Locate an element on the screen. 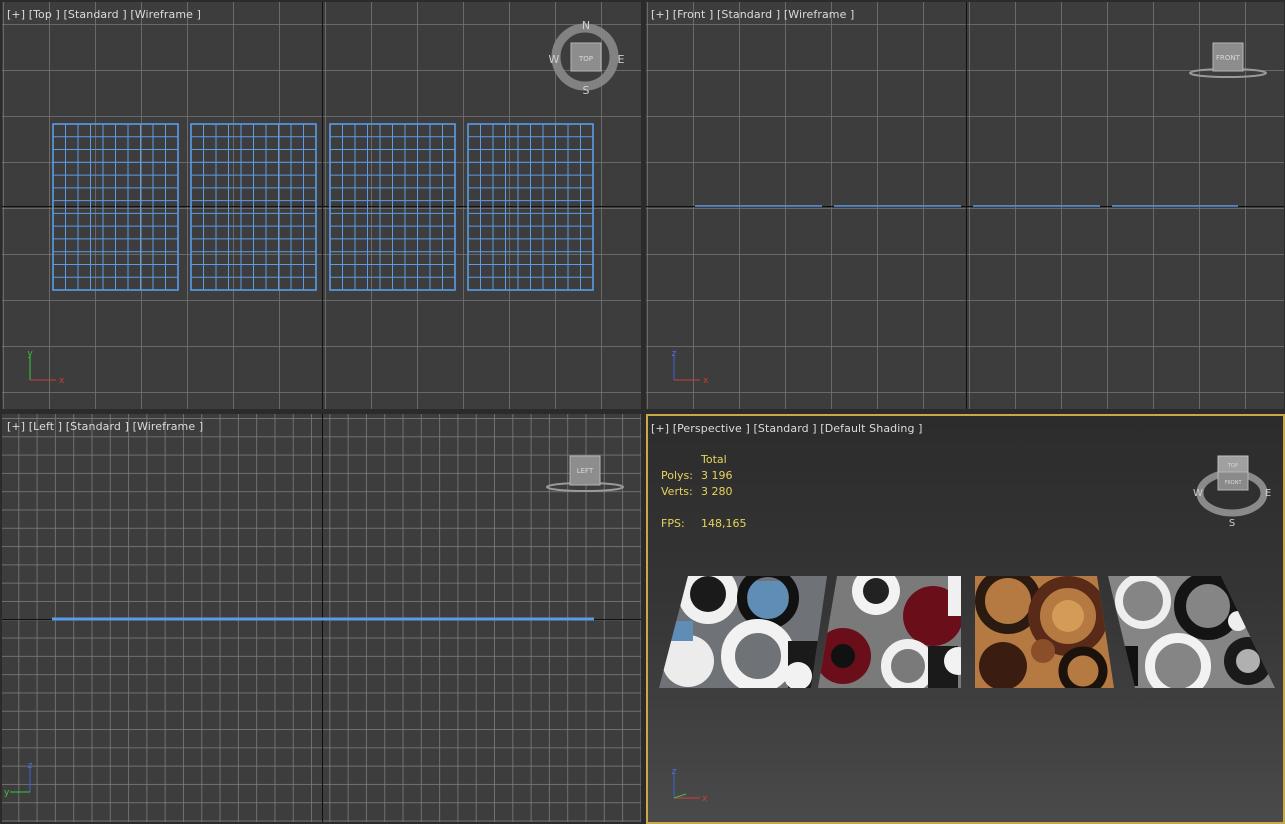  rug-1-wireframe is located at coordinates (115, 207).